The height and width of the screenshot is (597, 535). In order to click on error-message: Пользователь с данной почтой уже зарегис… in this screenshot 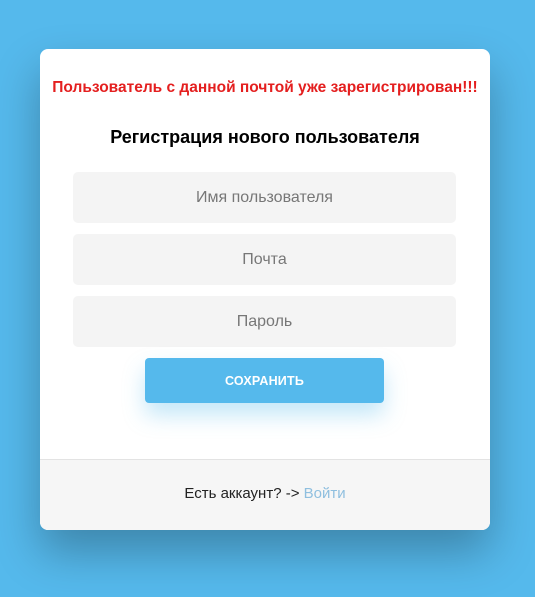, I will do `click(265, 87)`.